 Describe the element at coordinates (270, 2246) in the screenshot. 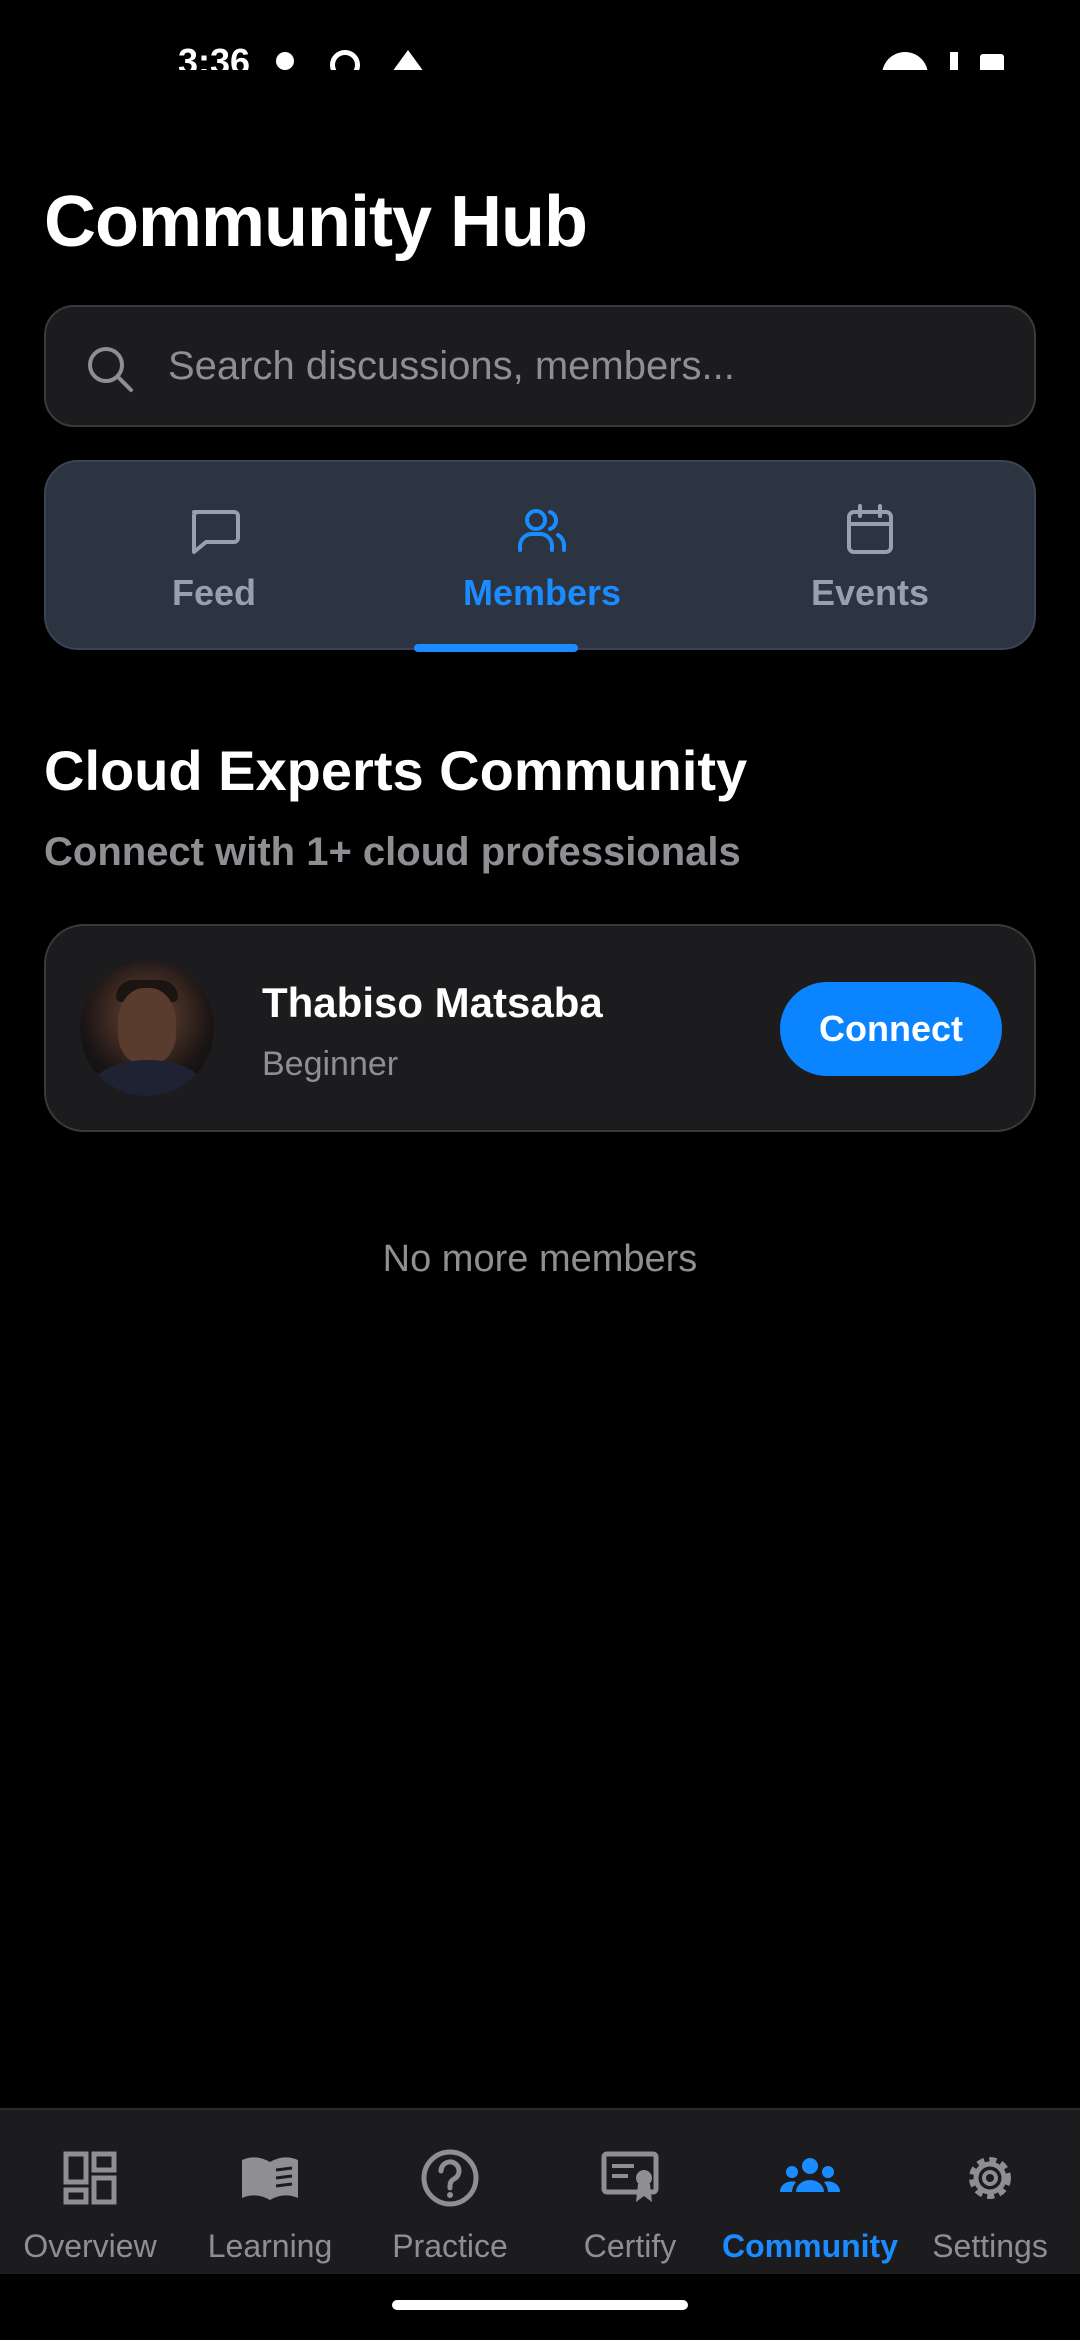

I see `nav-learning-label: Learning` at that location.